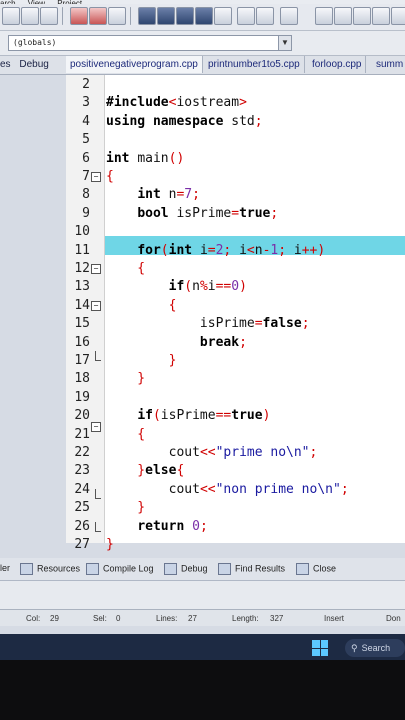 The image size is (405, 720). I want to click on check-icon, so click(170, 569).